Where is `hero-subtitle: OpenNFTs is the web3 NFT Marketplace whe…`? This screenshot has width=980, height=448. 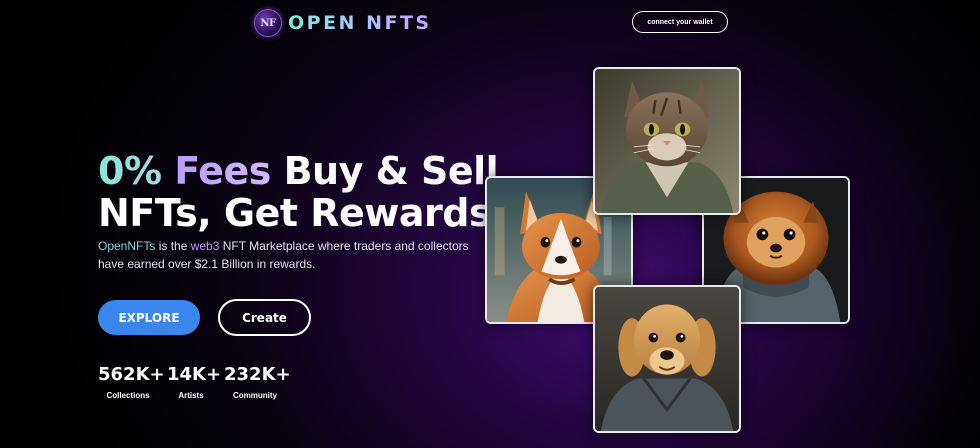 hero-subtitle: OpenNFTs is the web3 NFT Marketplace whe… is located at coordinates (293, 255).